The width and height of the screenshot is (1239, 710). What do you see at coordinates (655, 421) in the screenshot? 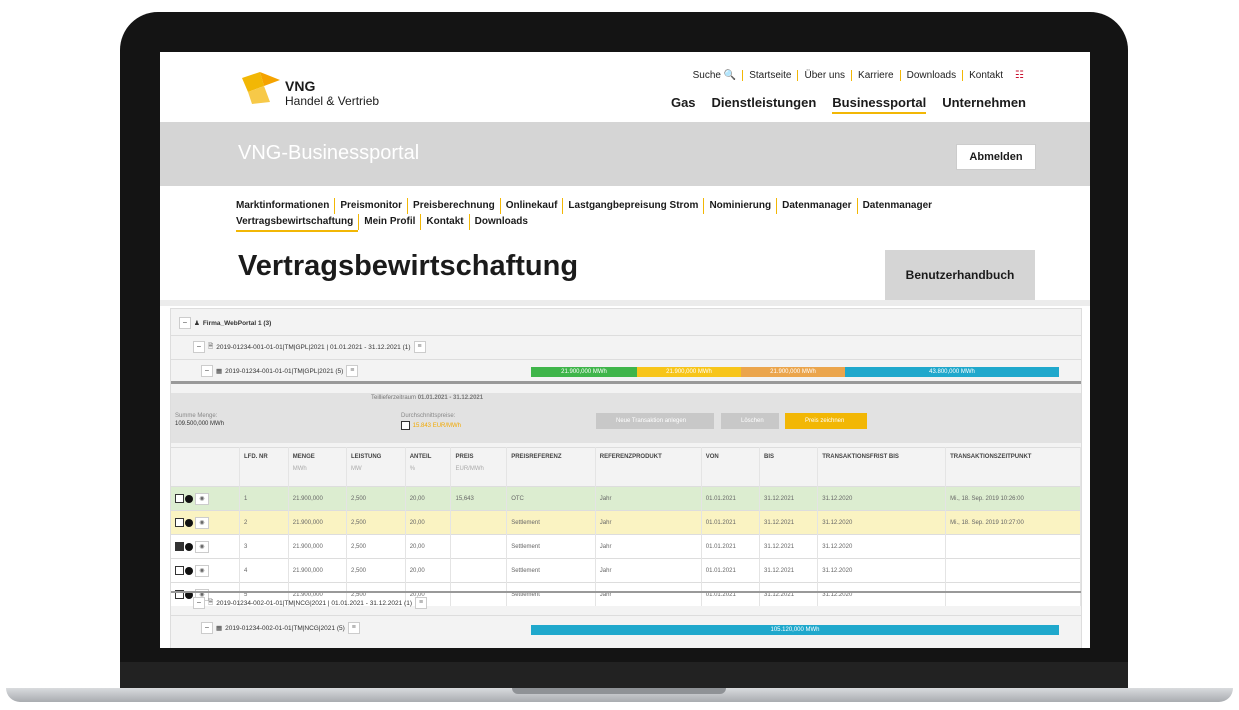
I see `new-transaction-button: Neue Transaktion anlegen` at bounding box center [655, 421].